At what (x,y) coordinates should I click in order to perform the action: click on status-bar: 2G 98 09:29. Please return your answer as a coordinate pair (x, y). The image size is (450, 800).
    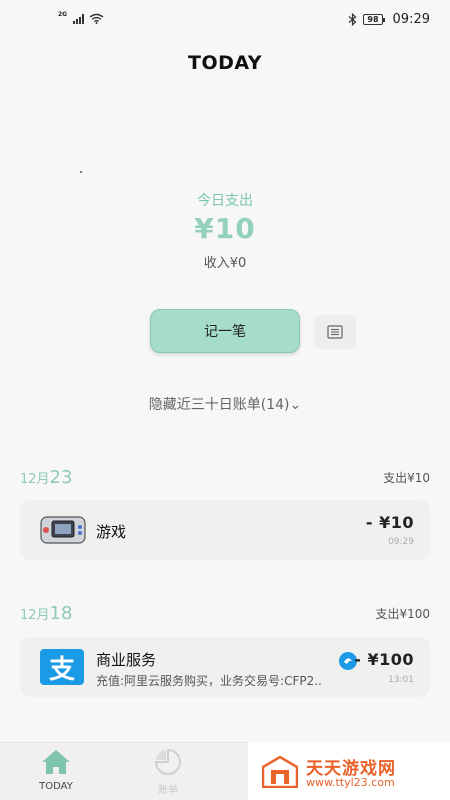
    Looking at the image, I should click on (225, 20).